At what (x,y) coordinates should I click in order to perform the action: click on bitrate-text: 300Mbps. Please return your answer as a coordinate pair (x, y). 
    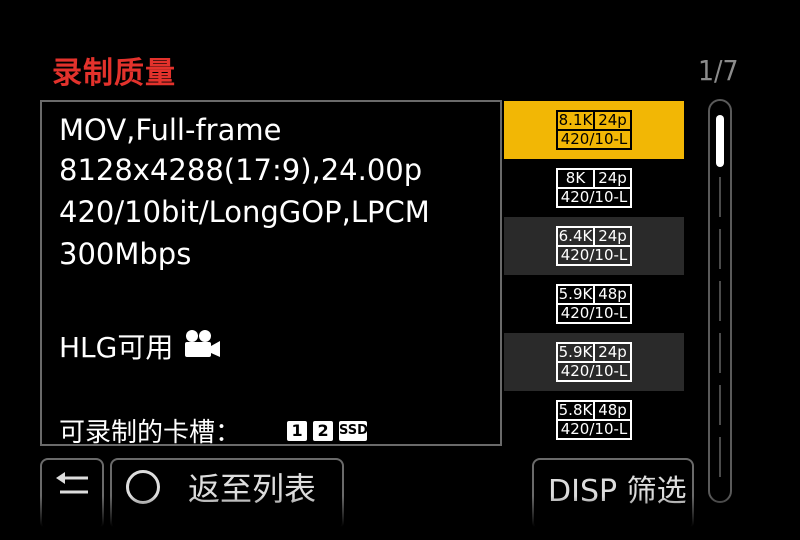
    Looking at the image, I should click on (125, 254).